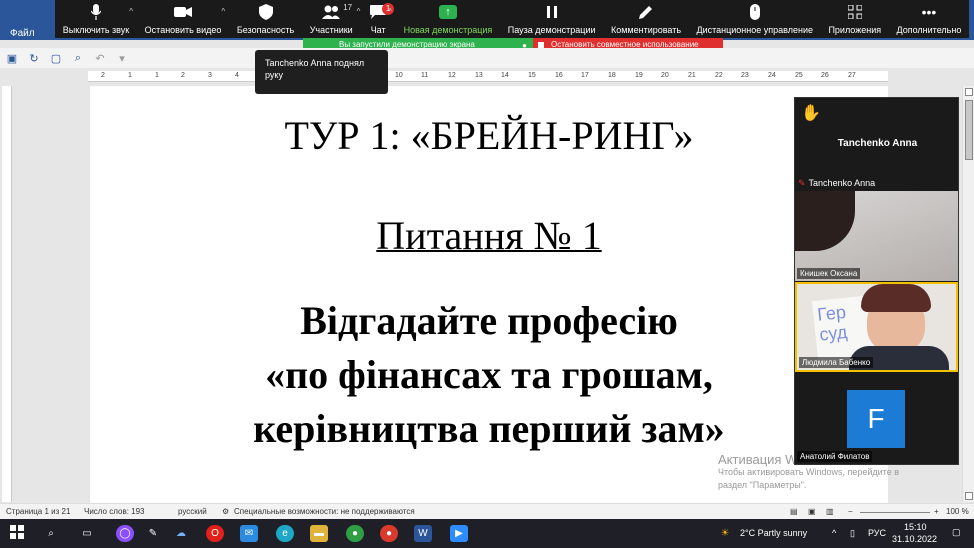  Describe the element at coordinates (12, 58) in the screenshot. I see `save-icon: ▣` at that location.